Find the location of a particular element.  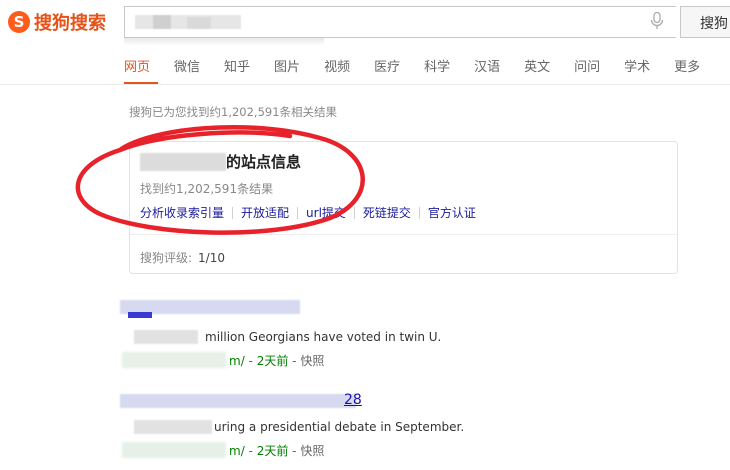

link-index-analysis: 分析收录索引量 is located at coordinates (182, 212).